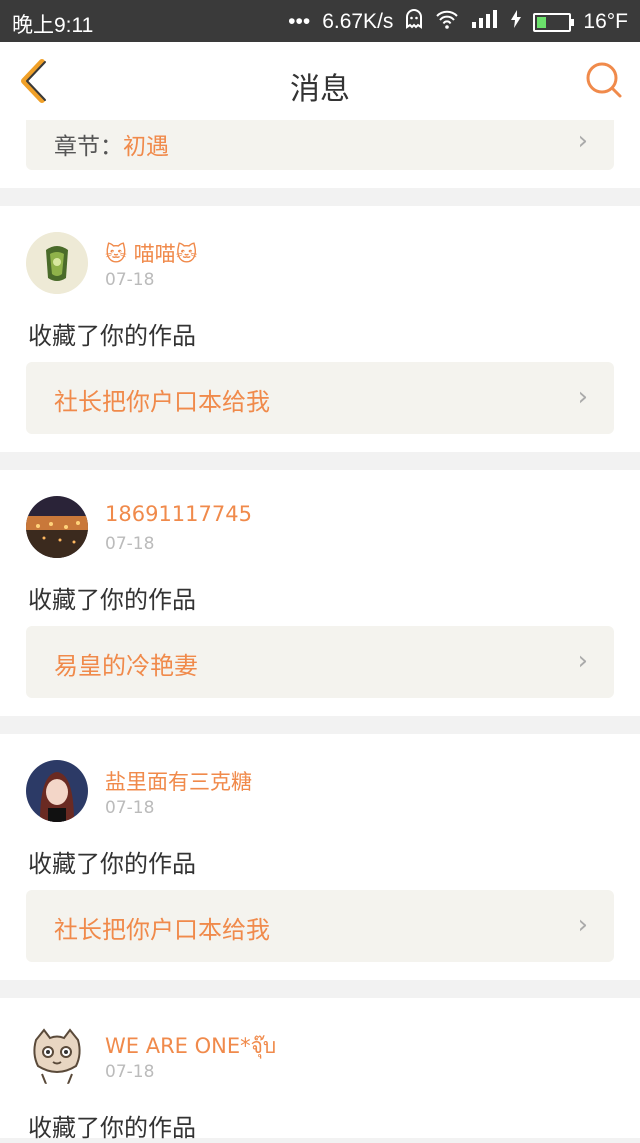 This screenshot has height=1143, width=640. I want to click on city-night-avatar-icon, so click(57, 527).